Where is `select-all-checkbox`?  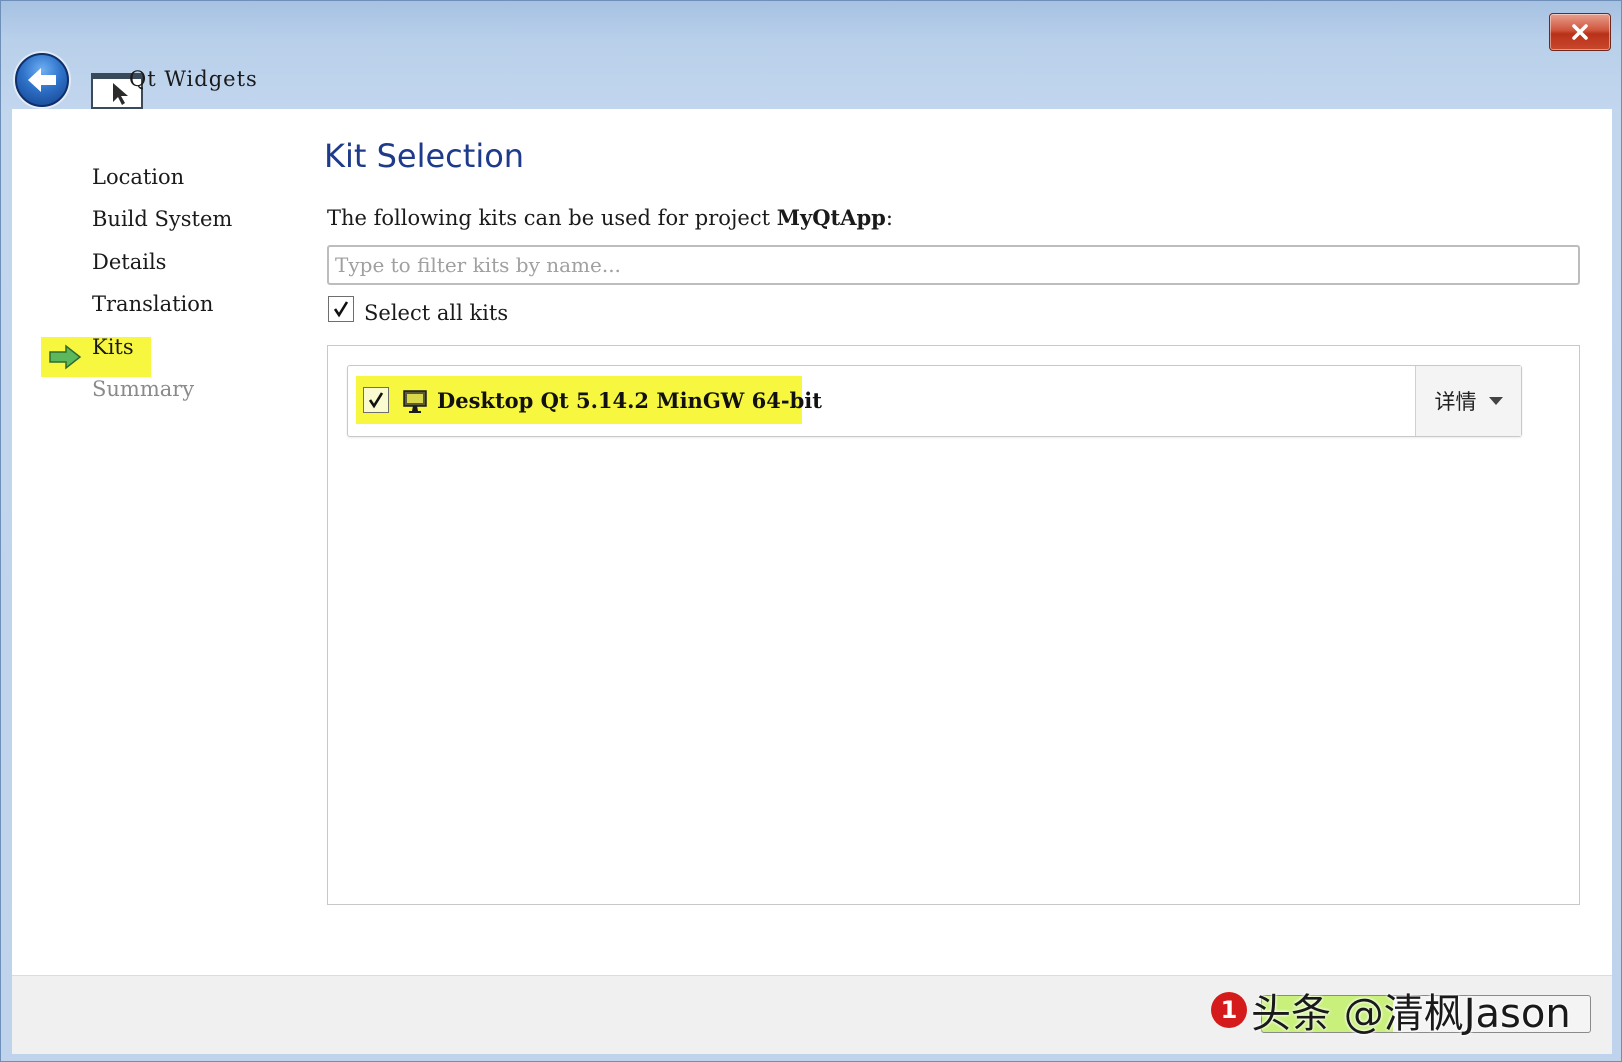
select-all-checkbox is located at coordinates (341, 309).